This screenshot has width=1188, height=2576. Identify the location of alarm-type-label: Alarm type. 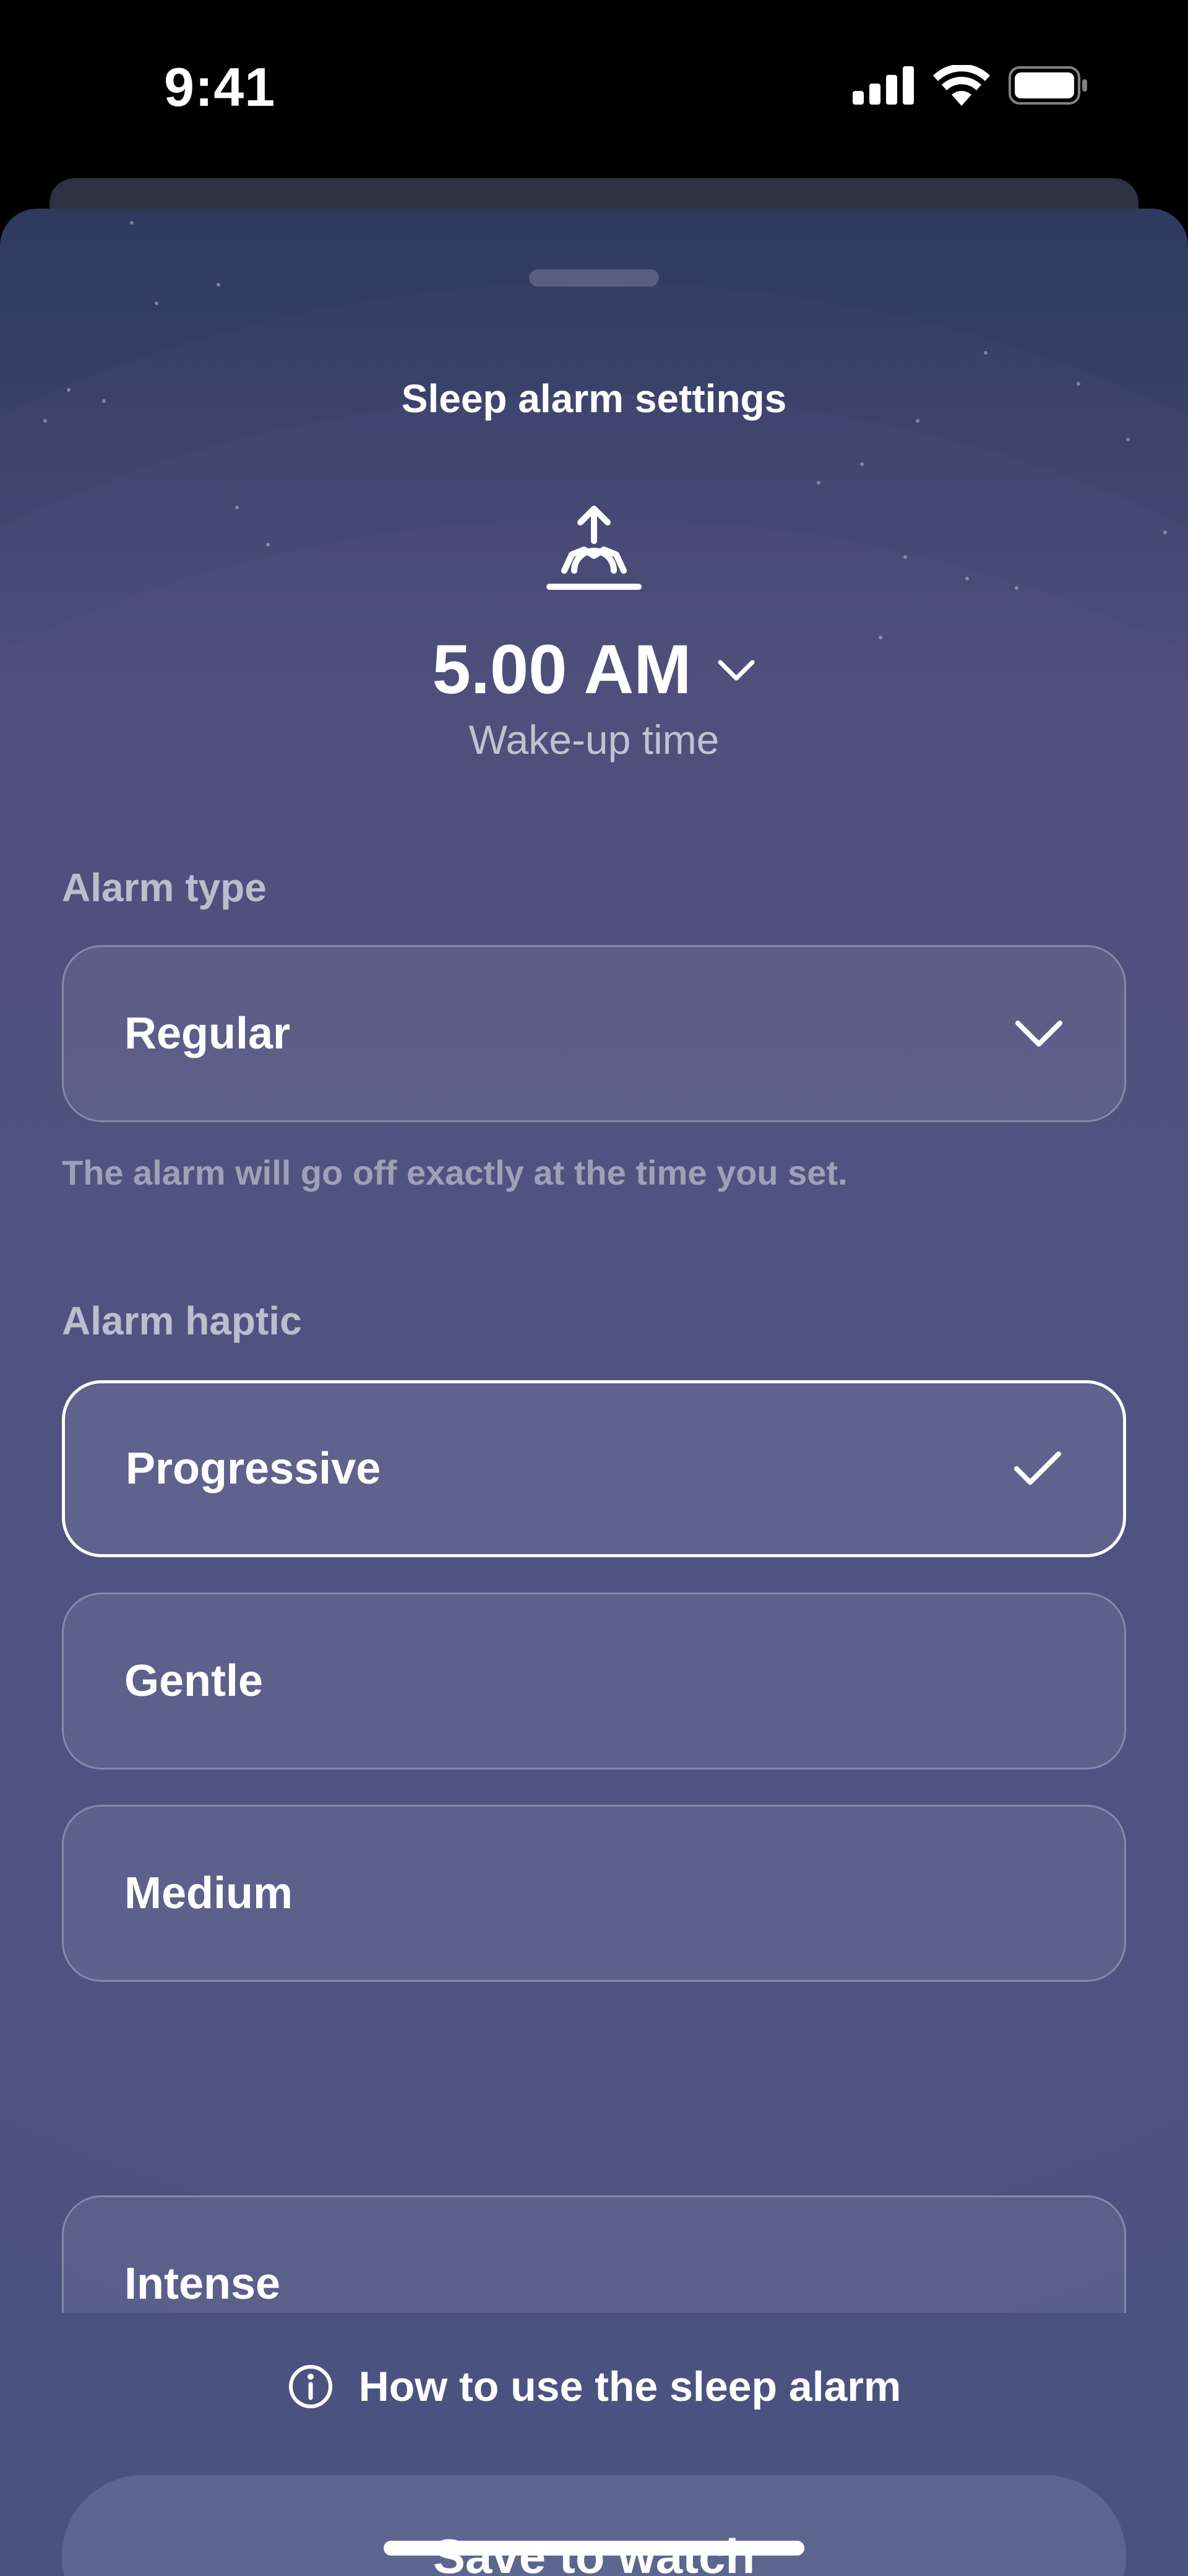
(164, 887).